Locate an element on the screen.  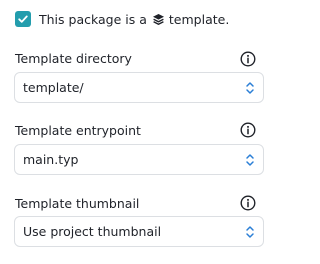
template-thumbnail-select: Use project thumbnail is located at coordinates (139, 231).